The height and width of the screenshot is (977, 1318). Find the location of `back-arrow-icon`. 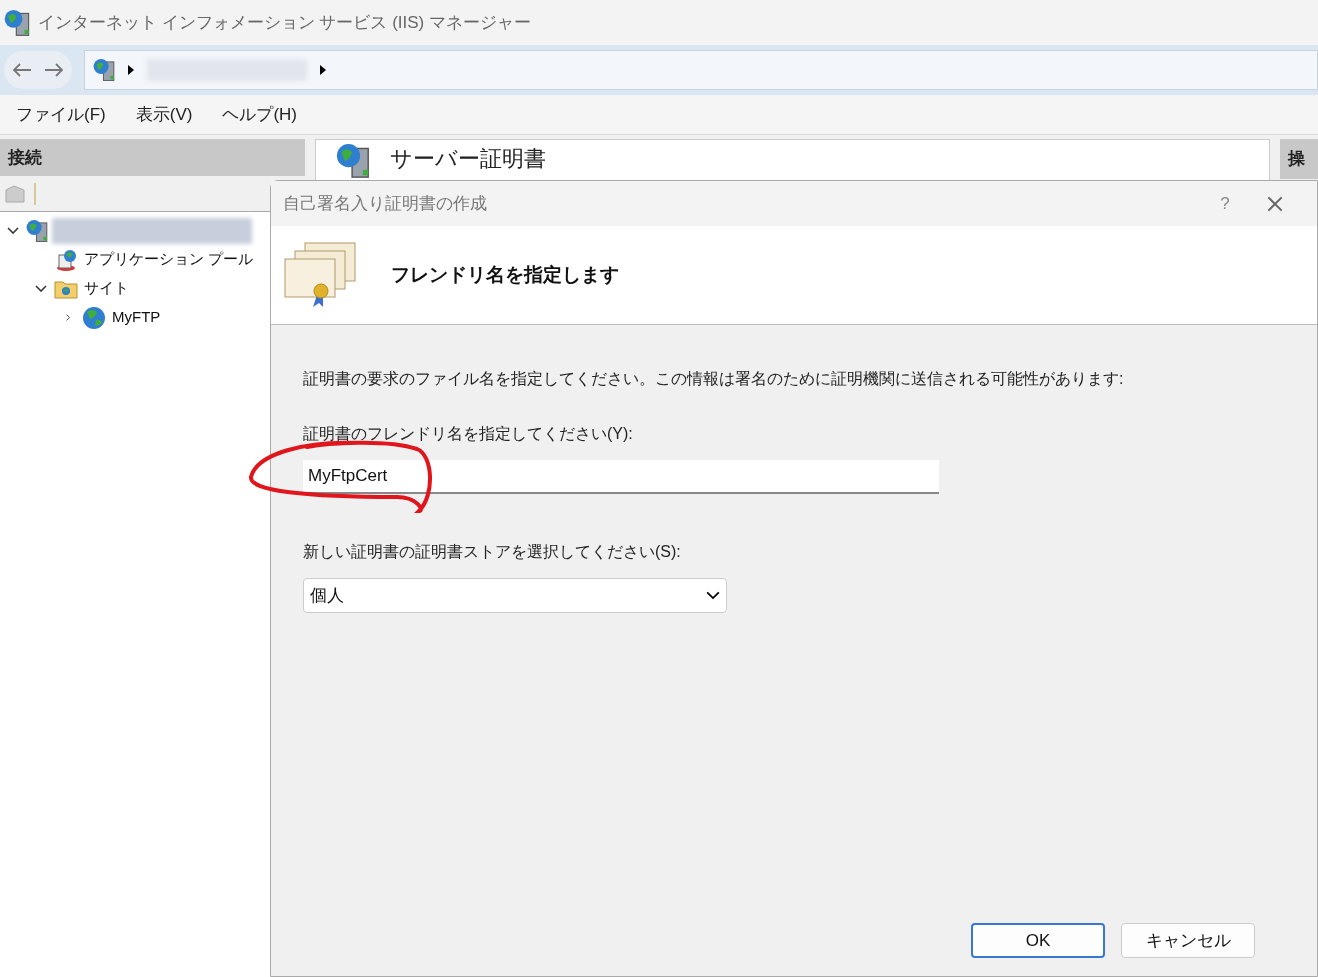

back-arrow-icon is located at coordinates (22, 70).